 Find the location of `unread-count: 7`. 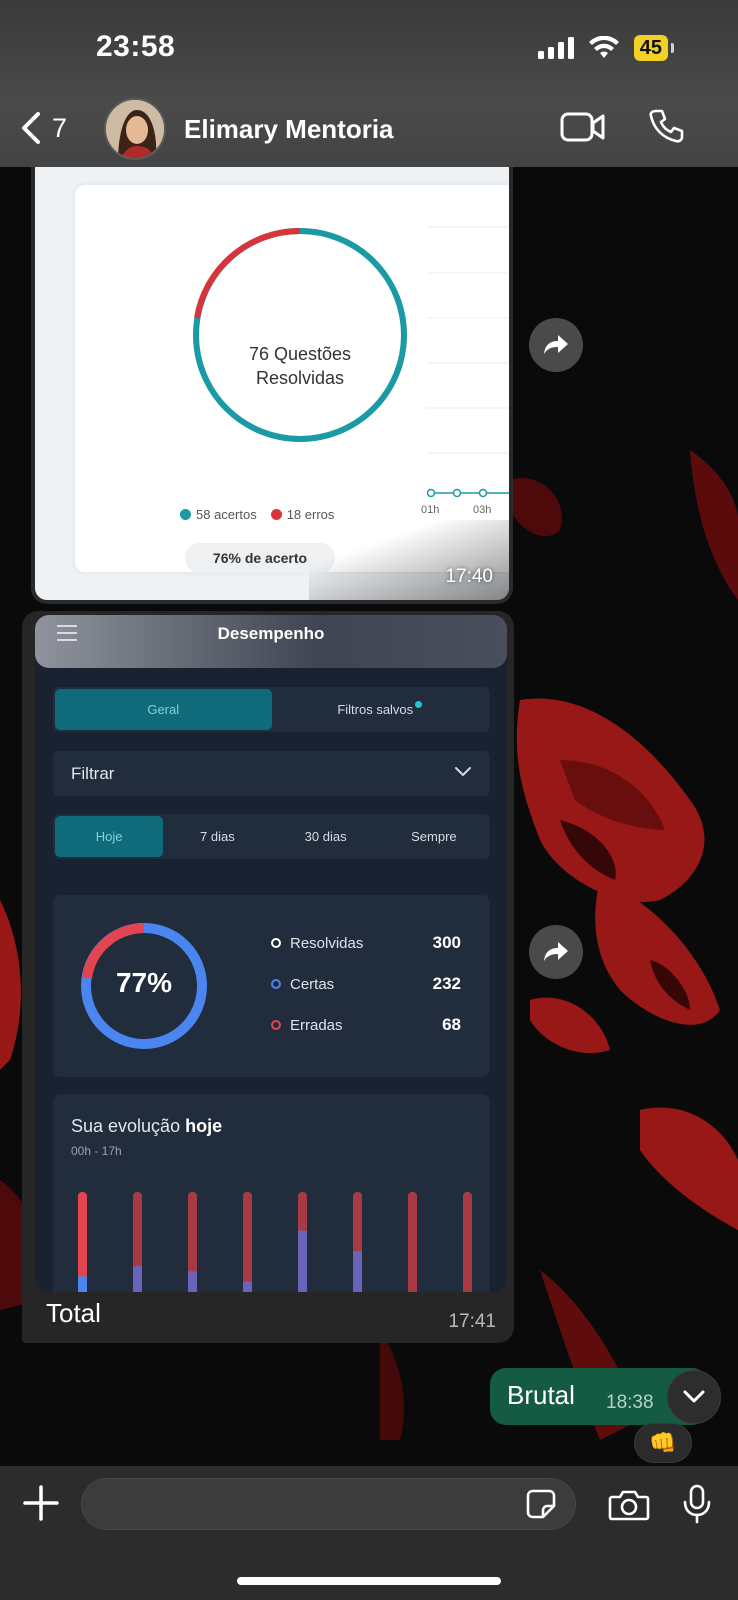

unread-count: 7 is located at coordinates (60, 127).